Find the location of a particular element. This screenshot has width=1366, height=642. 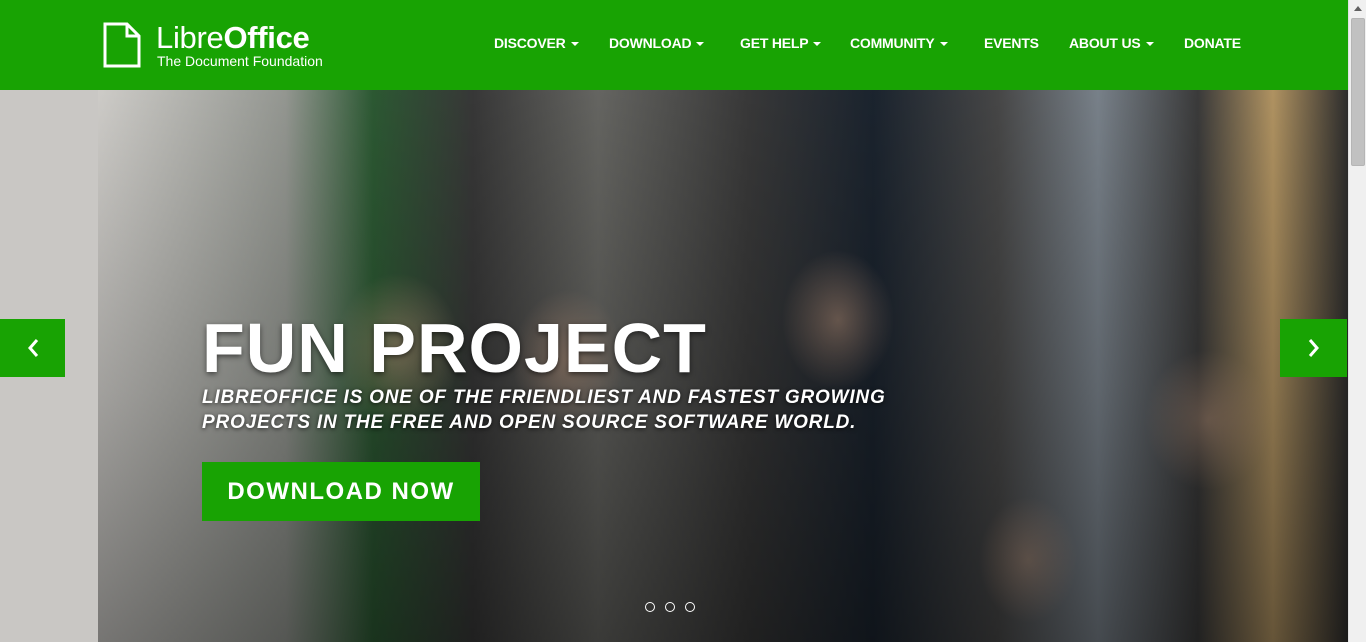

download-now-button: DOWNLOAD NOW is located at coordinates (341, 491).